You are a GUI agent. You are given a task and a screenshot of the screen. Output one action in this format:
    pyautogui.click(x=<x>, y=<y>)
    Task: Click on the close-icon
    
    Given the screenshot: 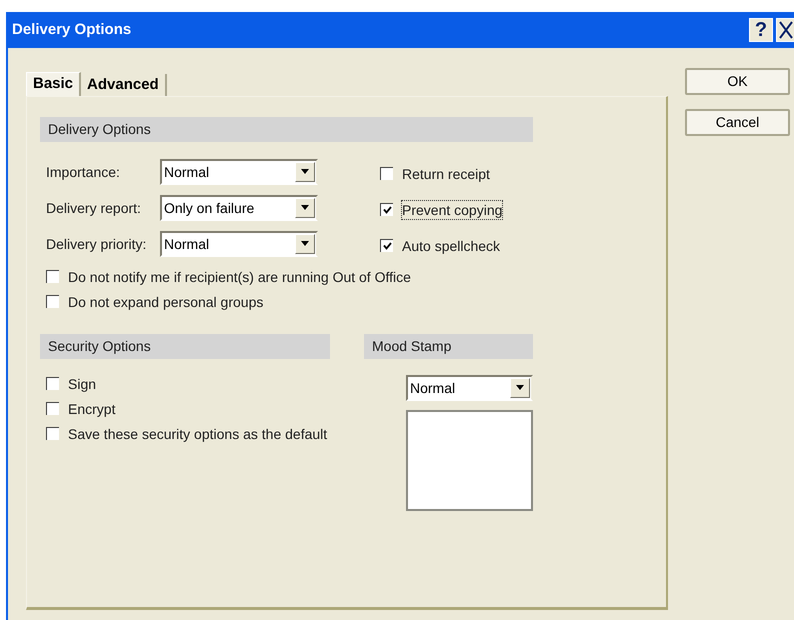 What is the action you would take?
    pyautogui.click(x=785, y=30)
    